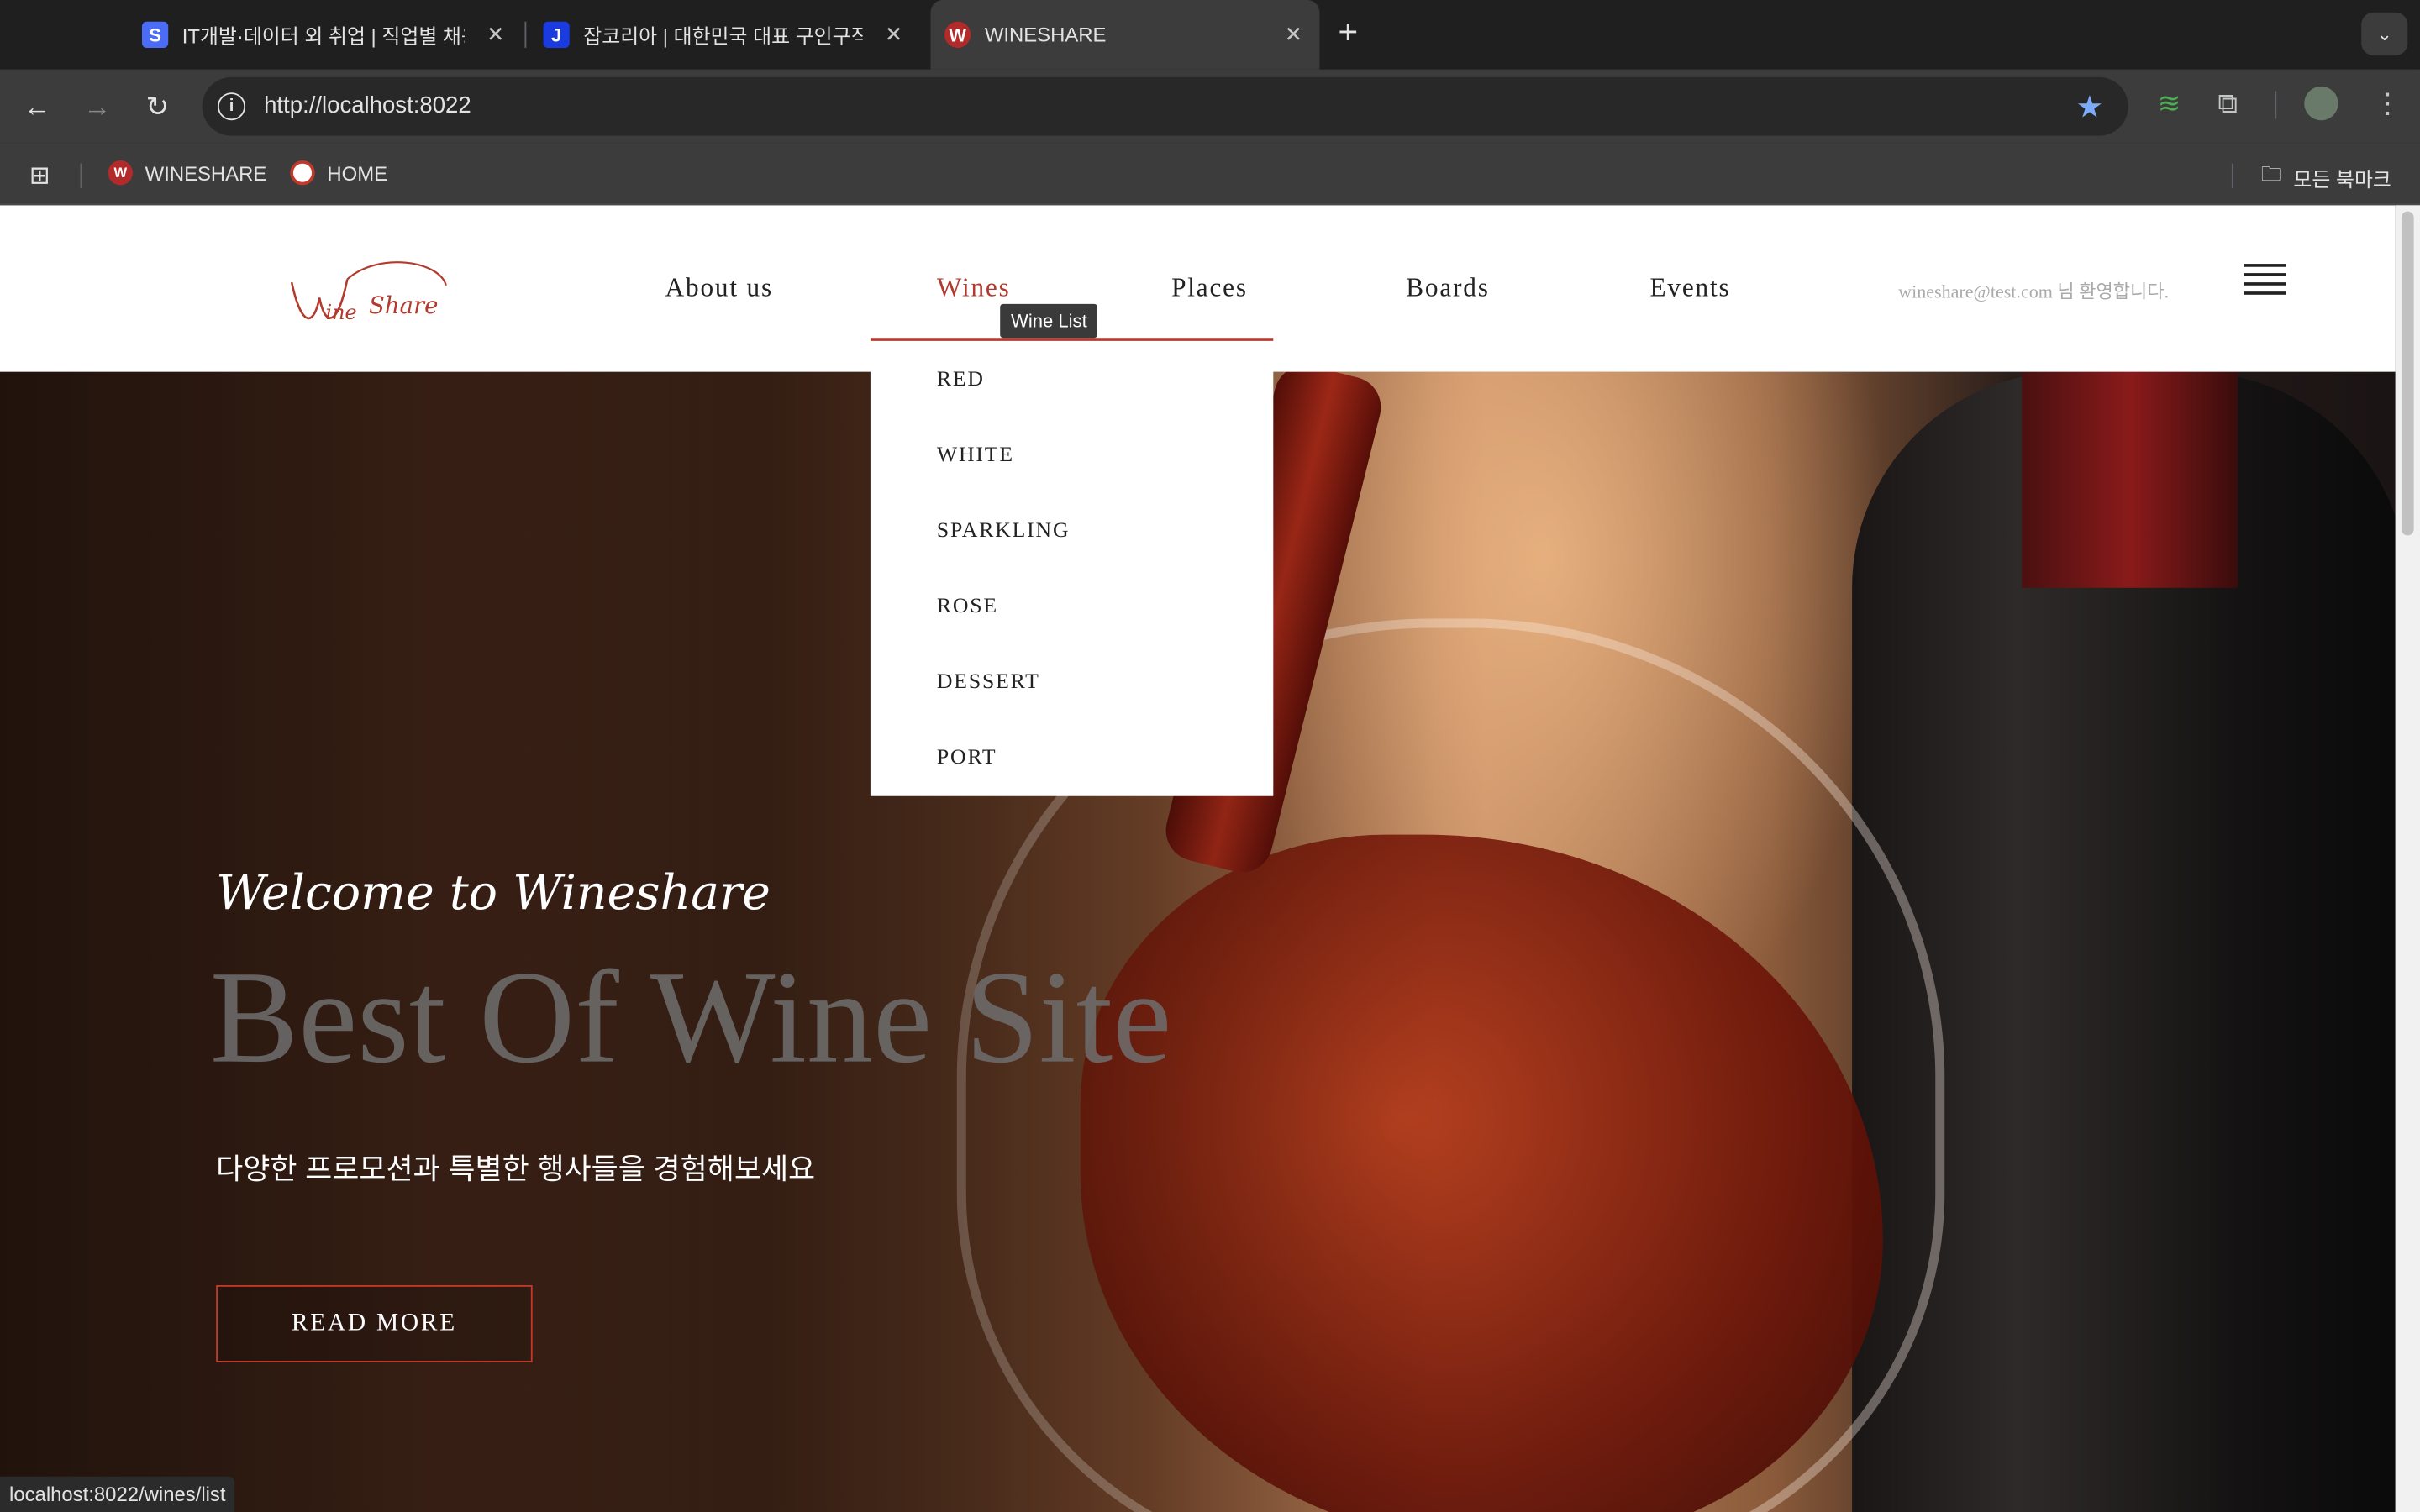 The width and height of the screenshot is (2420, 1512). I want to click on bookmark-wineshare: W WINESHARE, so click(187, 173).